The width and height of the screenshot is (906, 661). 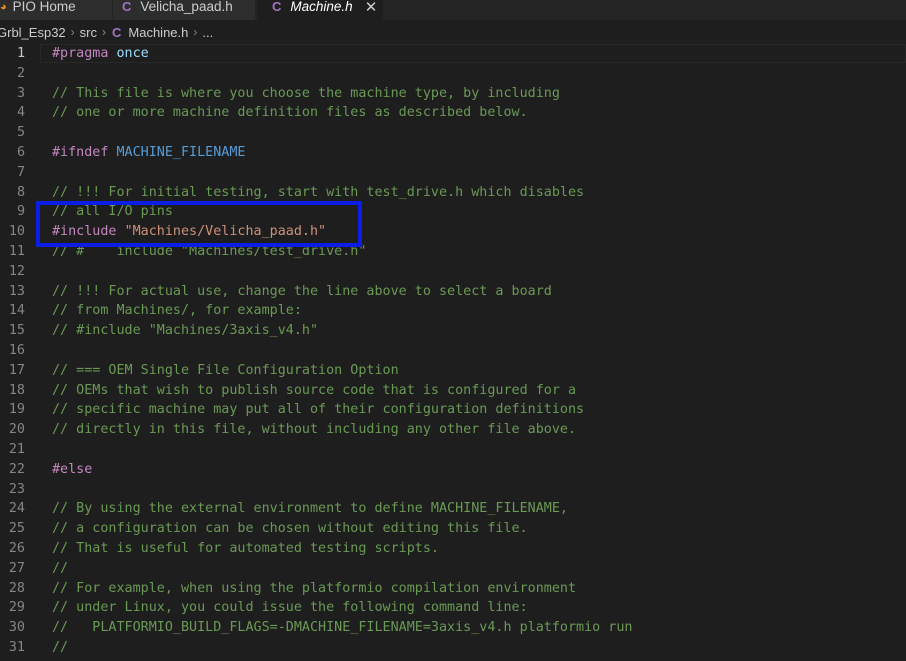 I want to click on line-number: 12, so click(x=16, y=271).